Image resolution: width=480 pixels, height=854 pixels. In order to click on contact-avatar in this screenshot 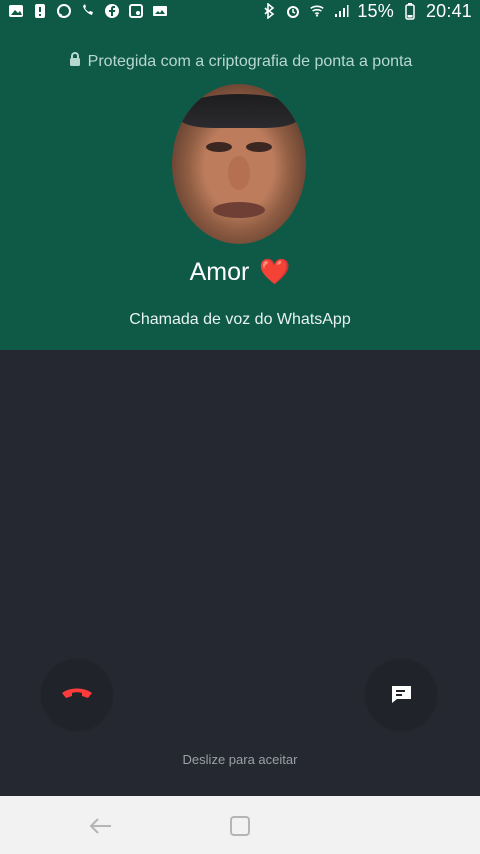, I will do `click(239, 164)`.